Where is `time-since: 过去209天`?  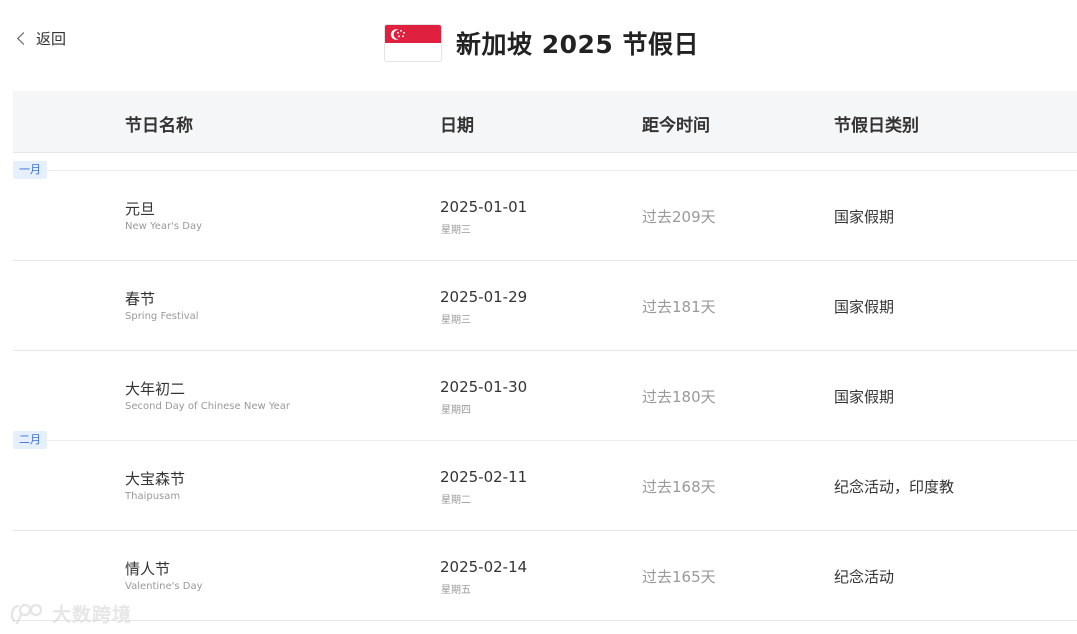 time-since: 过去209天 is located at coordinates (679, 217).